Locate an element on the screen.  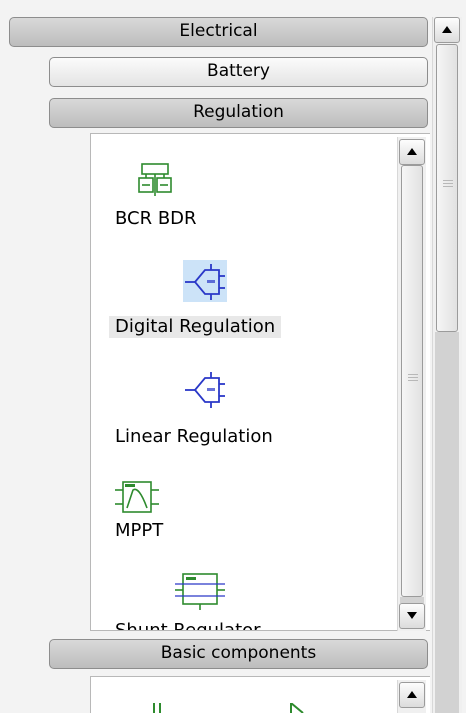
list-item-label: Digital Regulation is located at coordinates (195, 327).